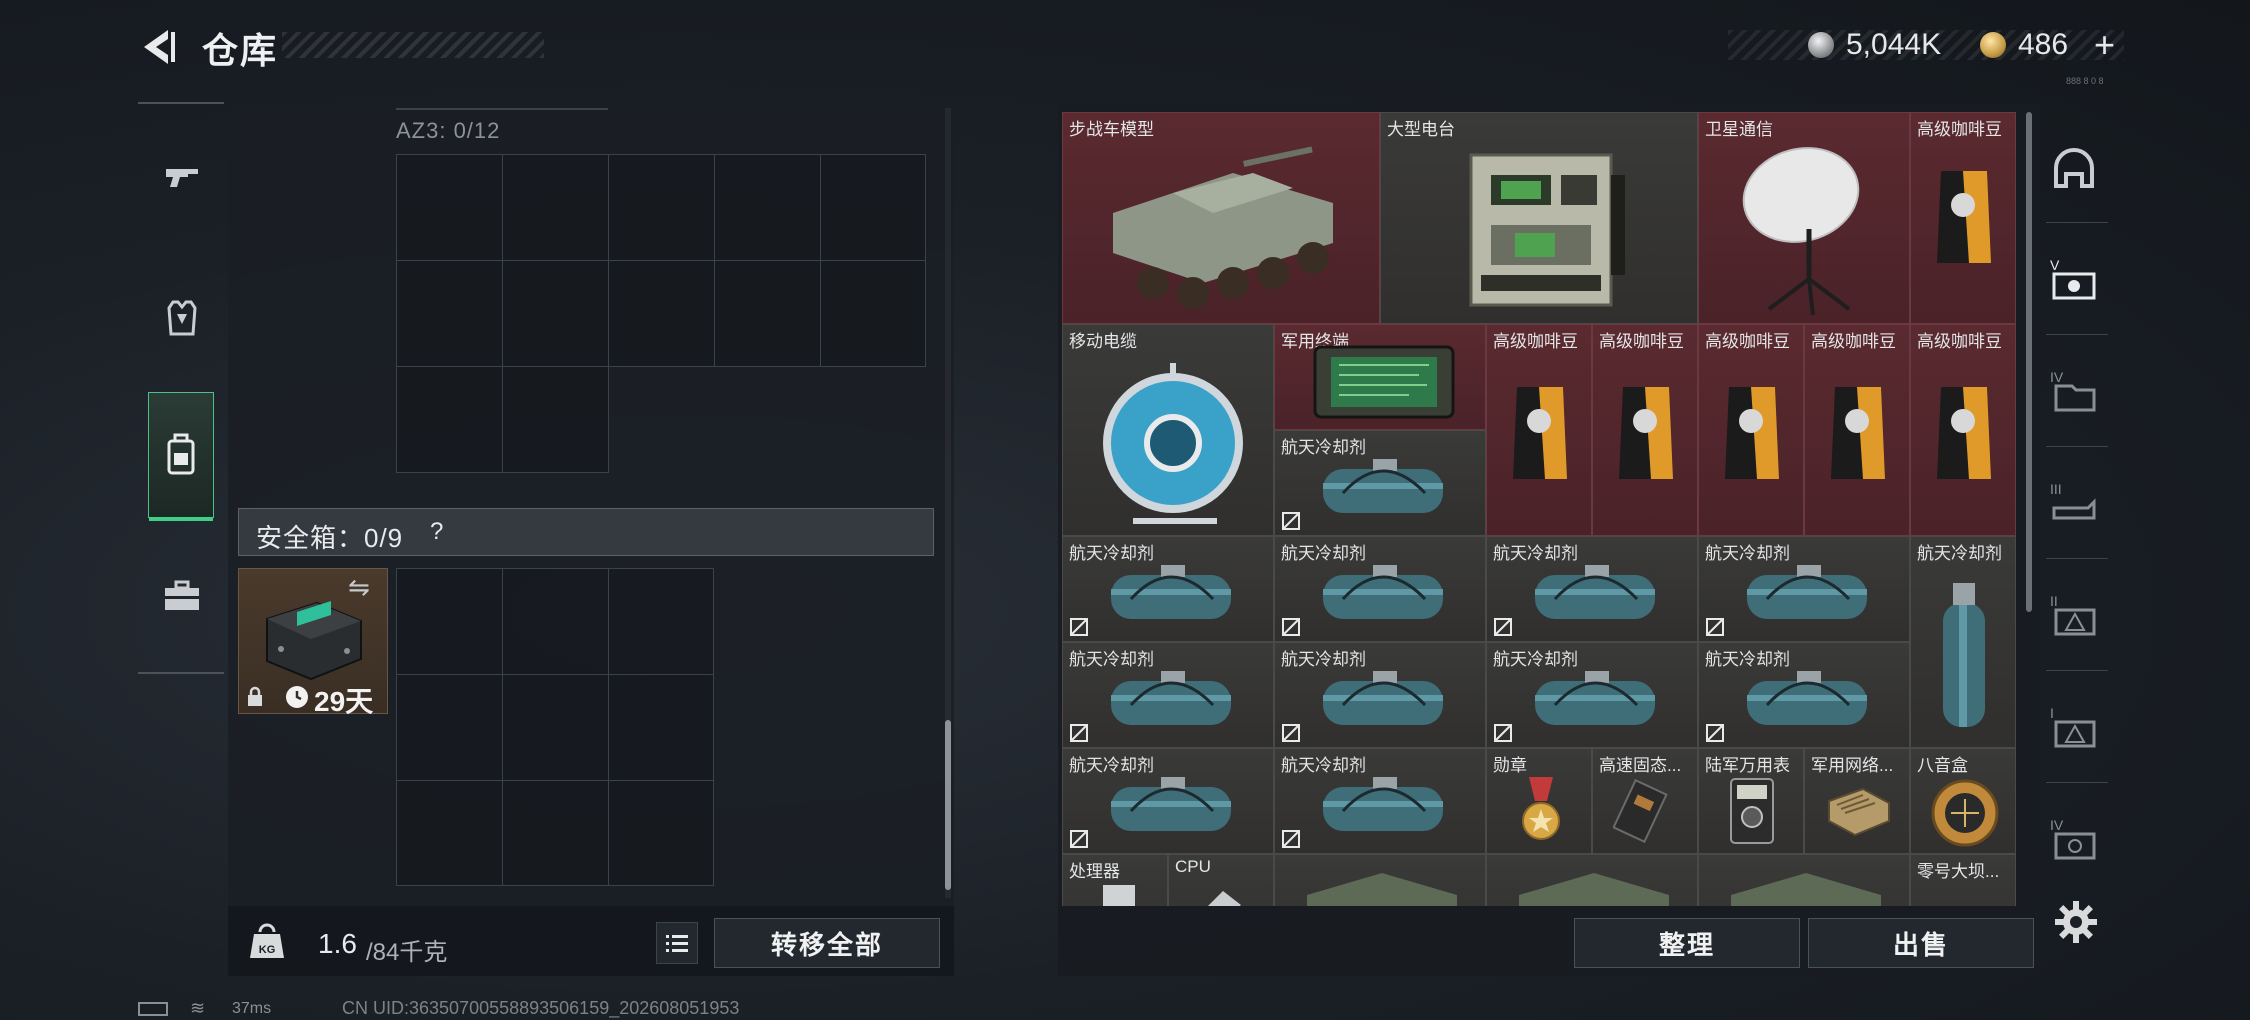  I want to click on ifv-model-icon, so click(1223, 227).